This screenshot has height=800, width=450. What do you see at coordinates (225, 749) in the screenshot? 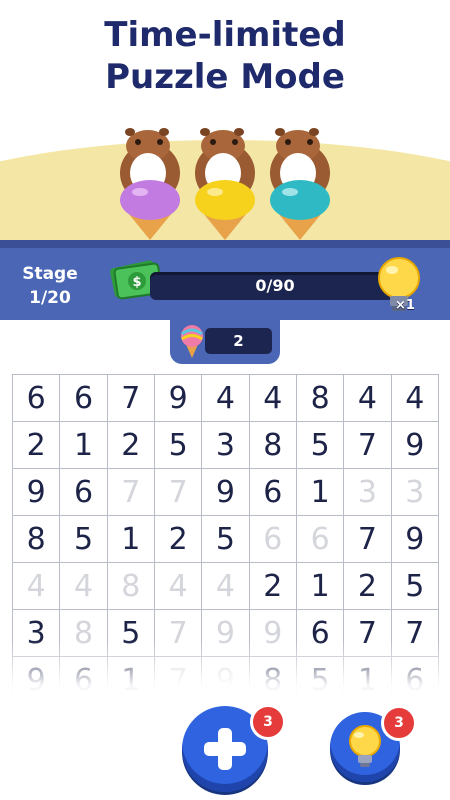
I see `plus-icon-vertical` at bounding box center [225, 749].